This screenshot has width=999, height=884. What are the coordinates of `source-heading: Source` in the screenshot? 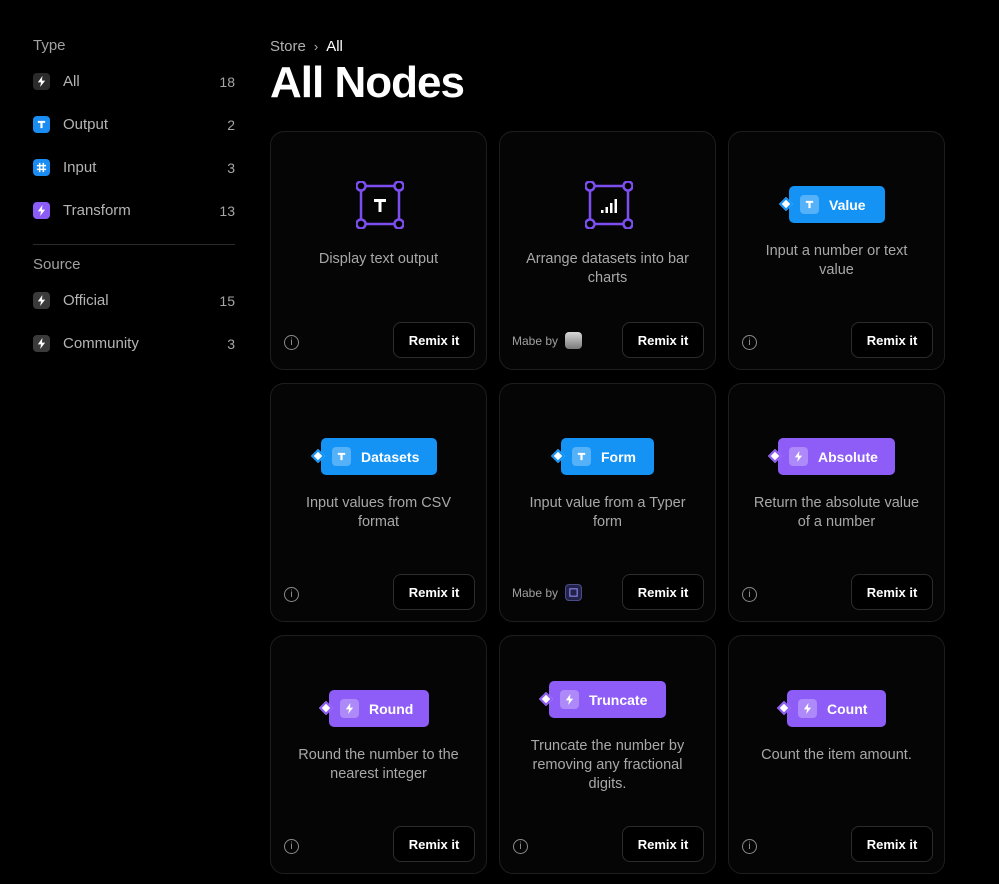 It's located at (57, 264).